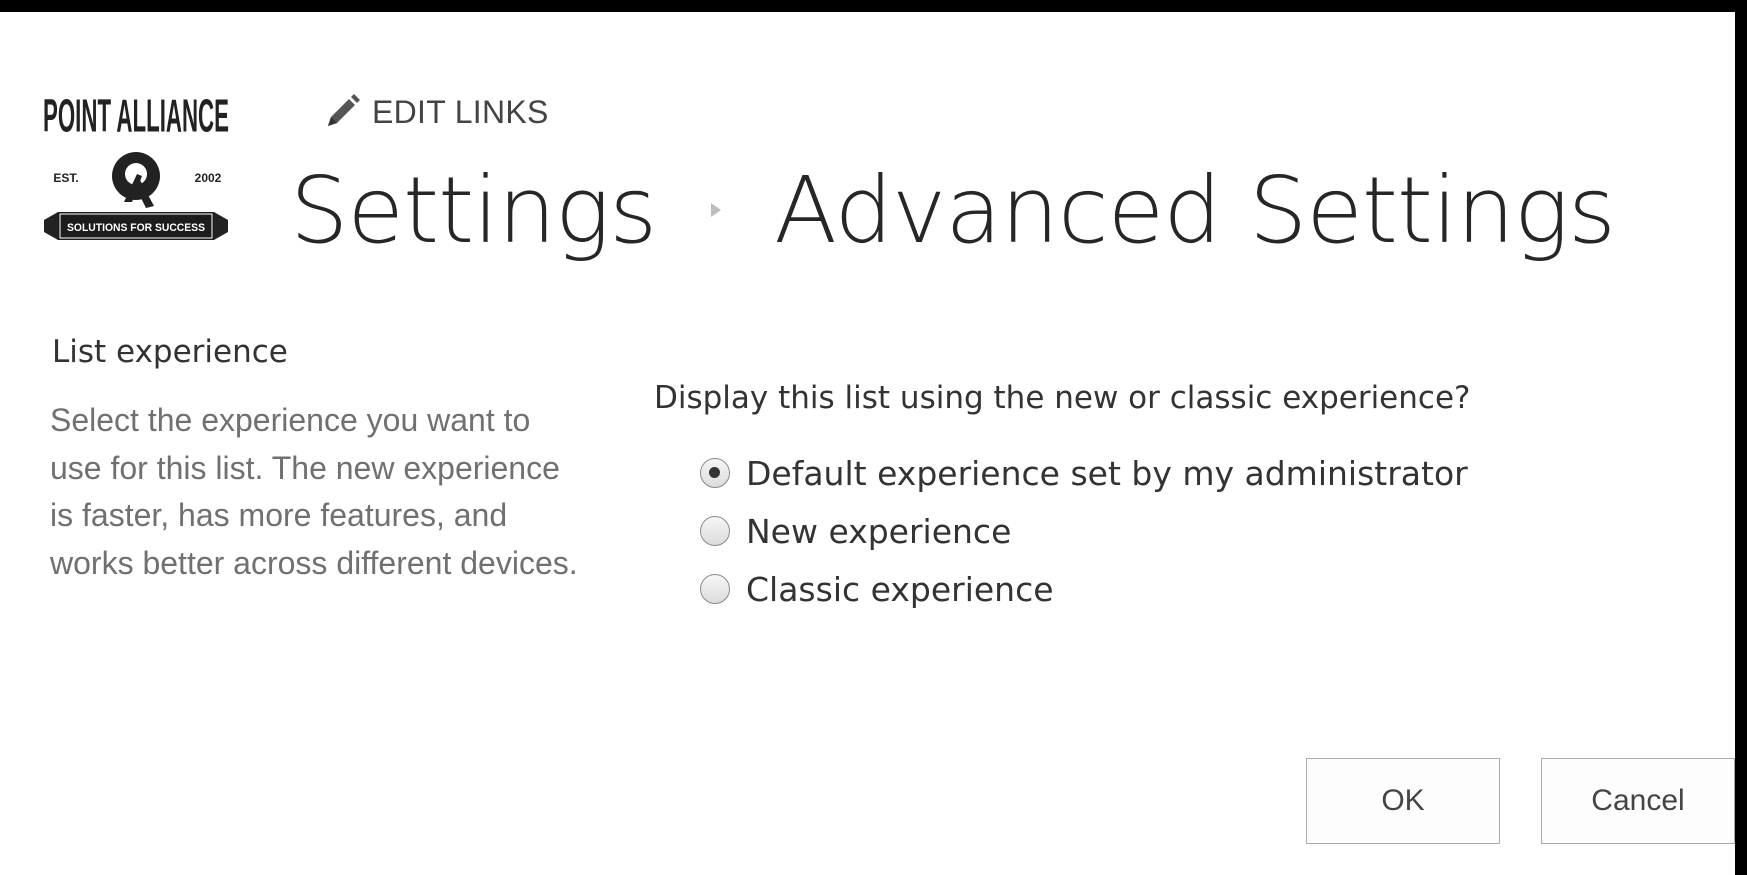 The width and height of the screenshot is (1747, 875). Describe the element at coordinates (1403, 801) in the screenshot. I see `ok-button: OK` at that location.